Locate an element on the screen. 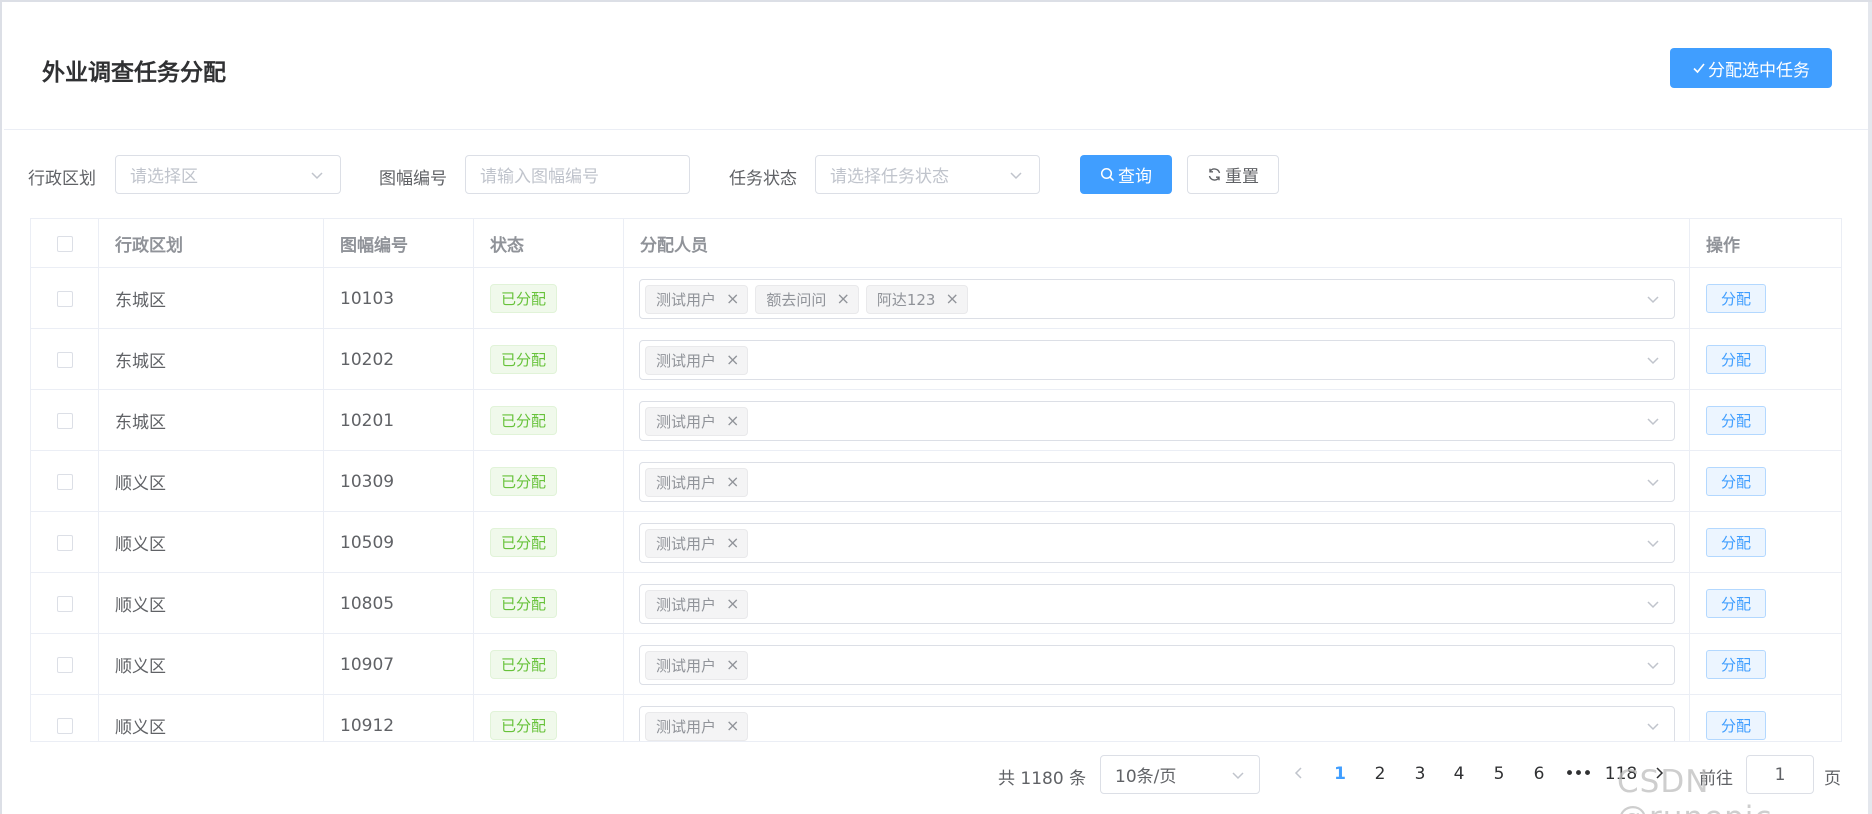 The height and width of the screenshot is (814, 1872). table-row: 东城区 10202 已分配 测试用户 × 分配 is located at coordinates (936, 359).